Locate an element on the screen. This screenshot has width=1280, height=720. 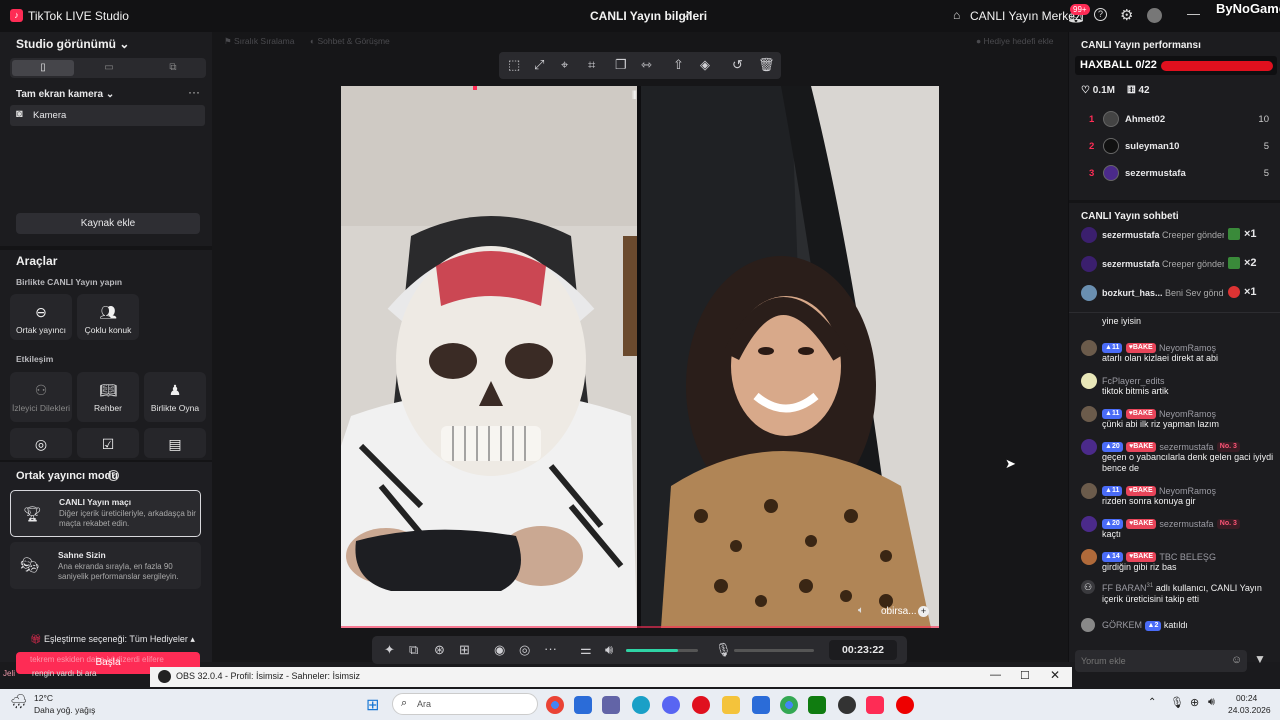
multi-guest-button: 👥︎ Çoklu konuk is located at coordinates (108, 317).